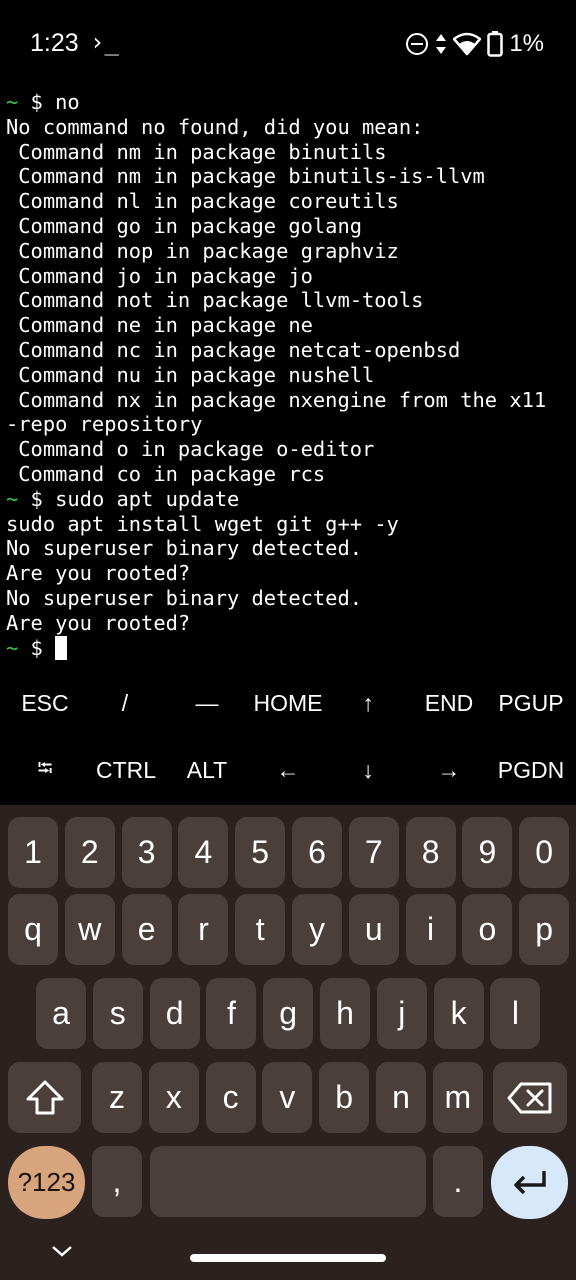  I want to click on terminal-line: Command nc in package netcat-openbsd, so click(288, 350).